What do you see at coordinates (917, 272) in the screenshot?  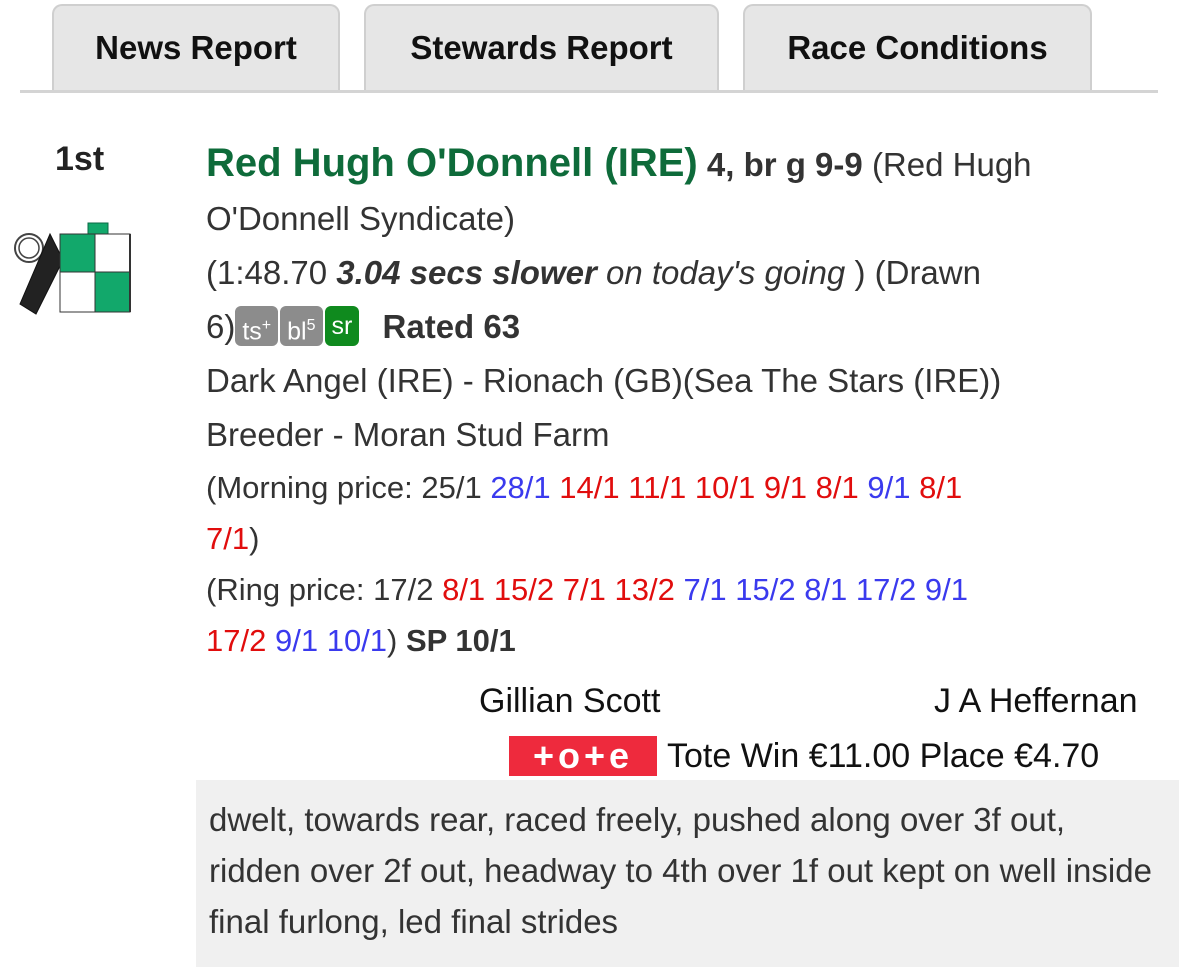 I see `drawn-text: ) (Drawn` at bounding box center [917, 272].